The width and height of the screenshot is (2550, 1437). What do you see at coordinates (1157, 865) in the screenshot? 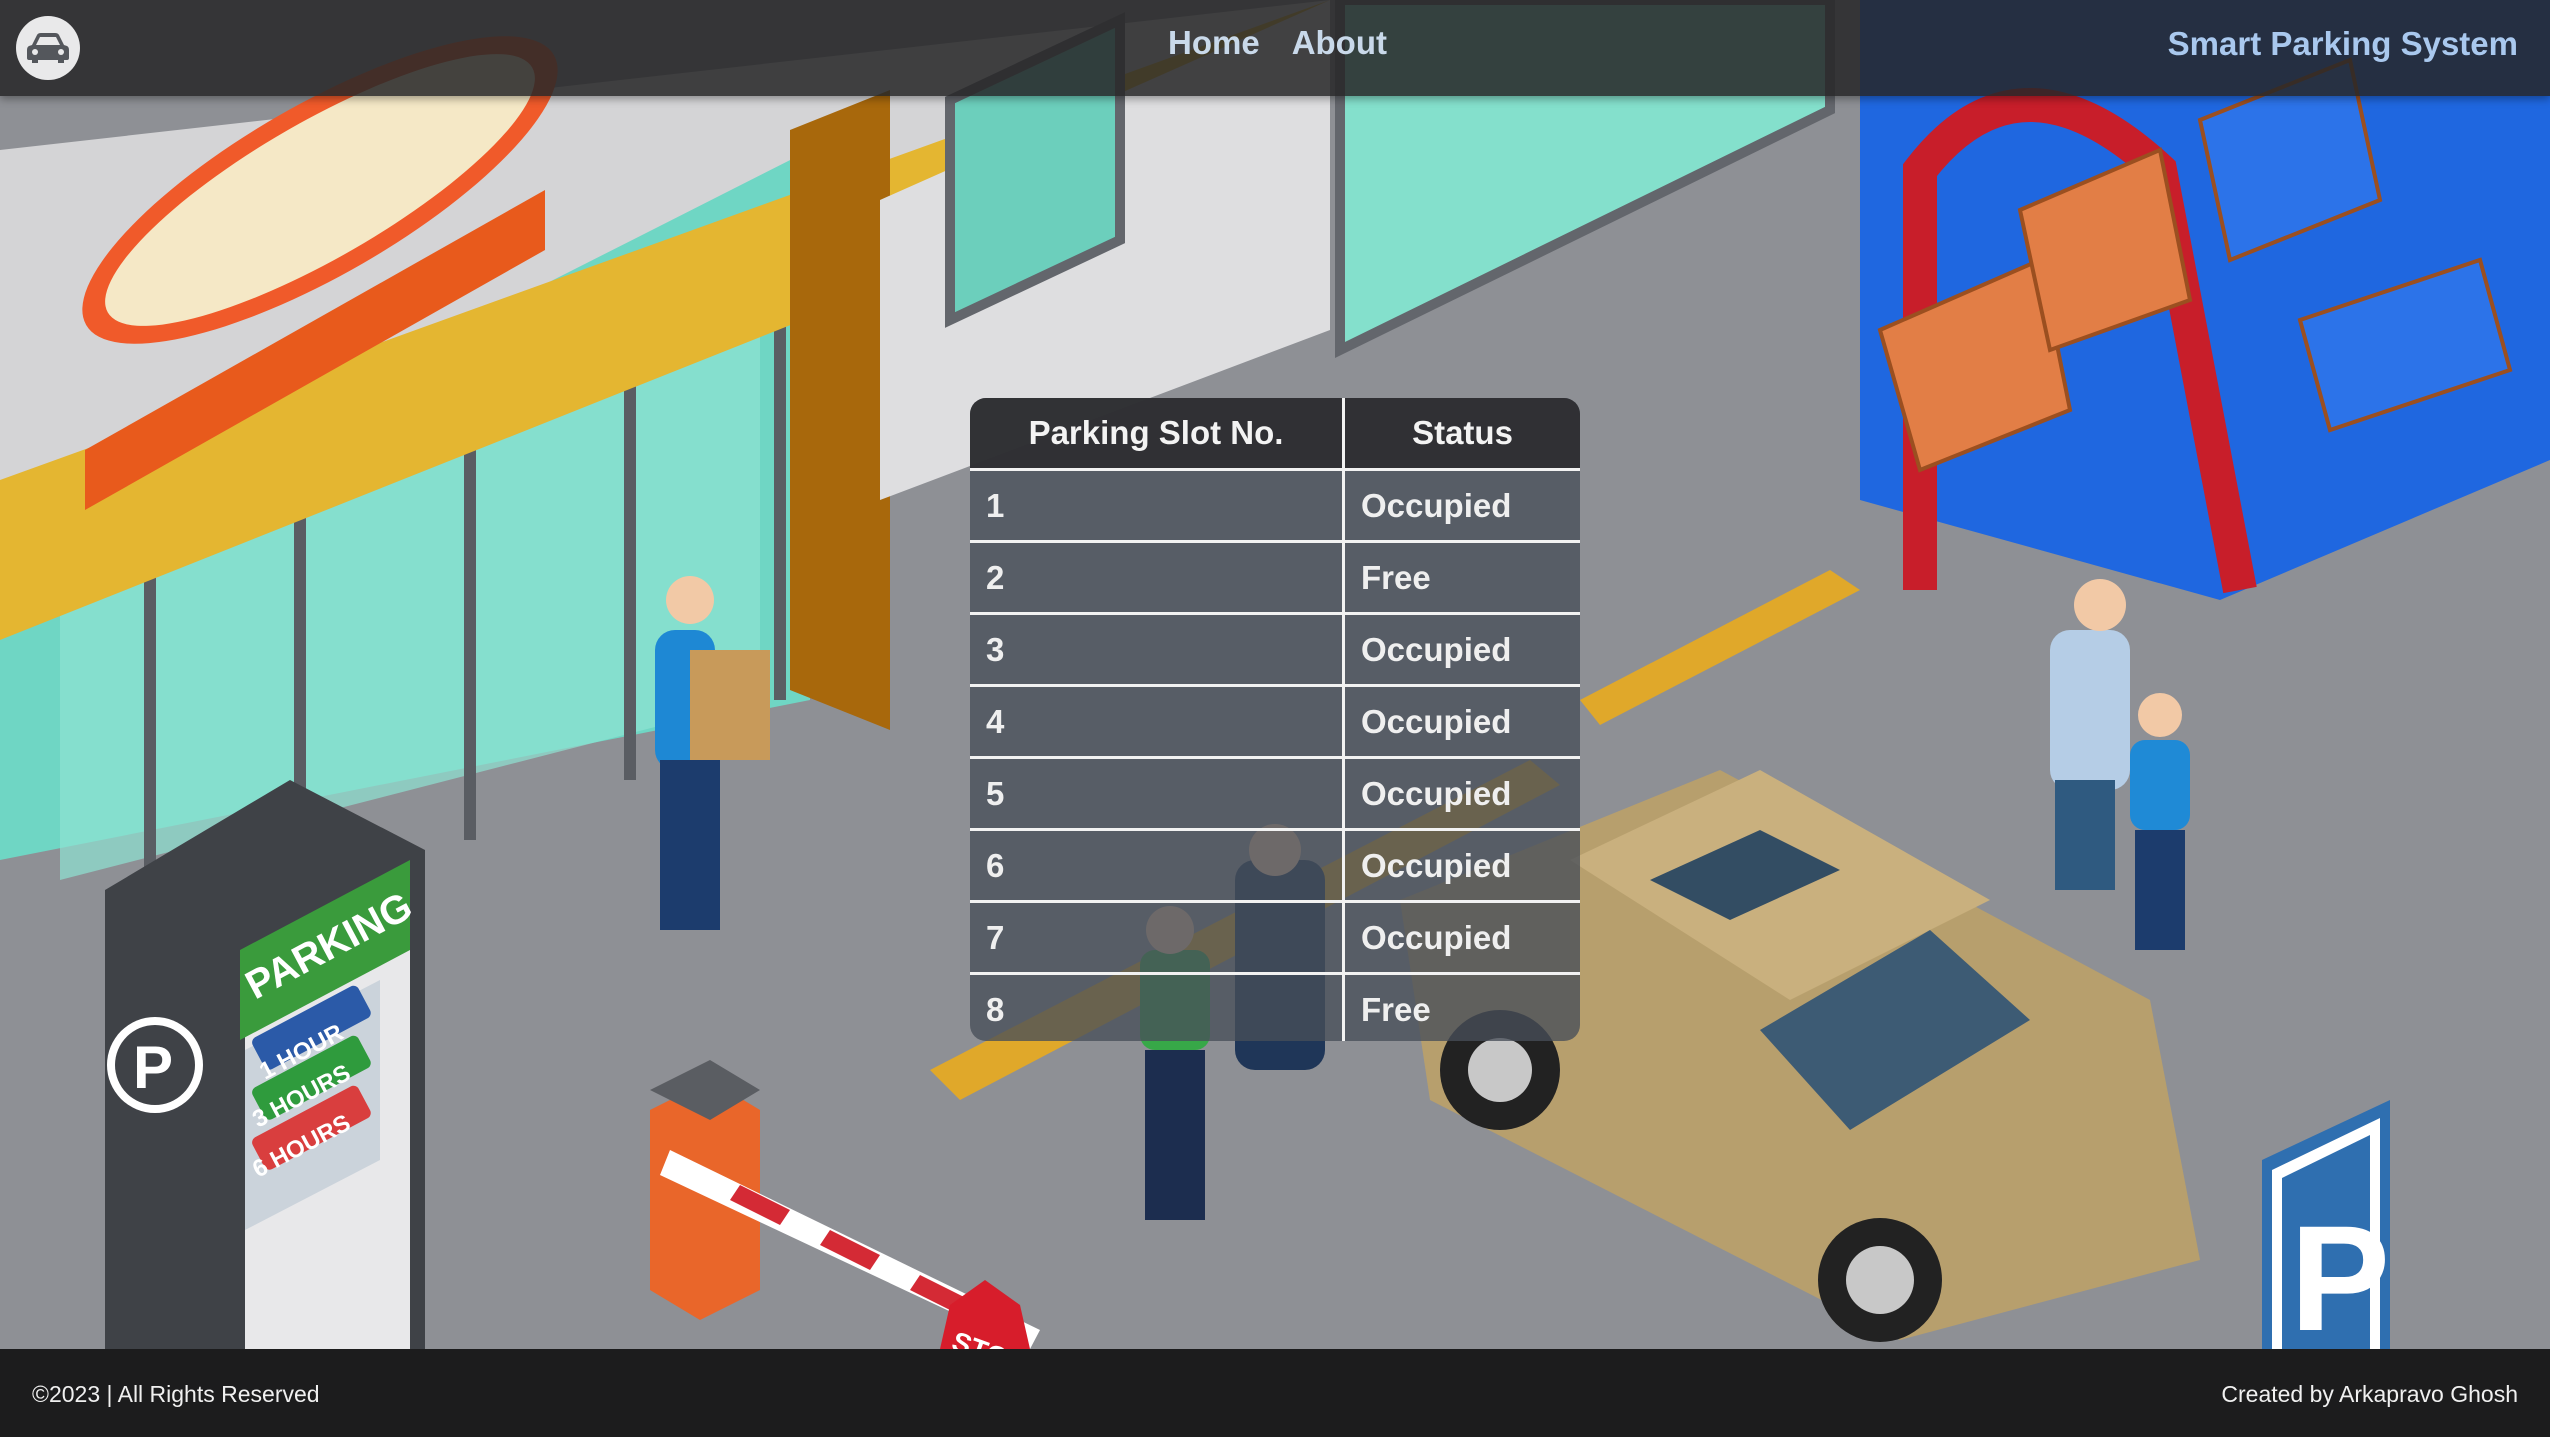
I see `slot-number-cell: 6` at bounding box center [1157, 865].